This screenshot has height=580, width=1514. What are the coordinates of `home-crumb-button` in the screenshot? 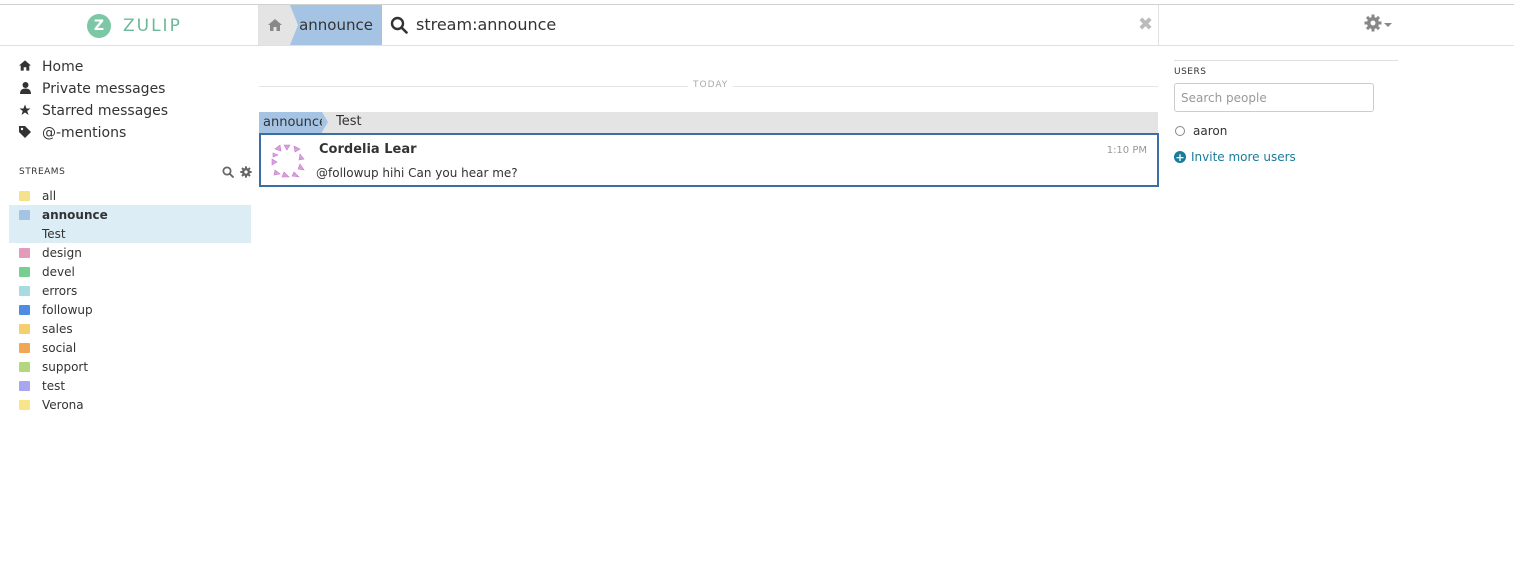 It's located at (274, 25).